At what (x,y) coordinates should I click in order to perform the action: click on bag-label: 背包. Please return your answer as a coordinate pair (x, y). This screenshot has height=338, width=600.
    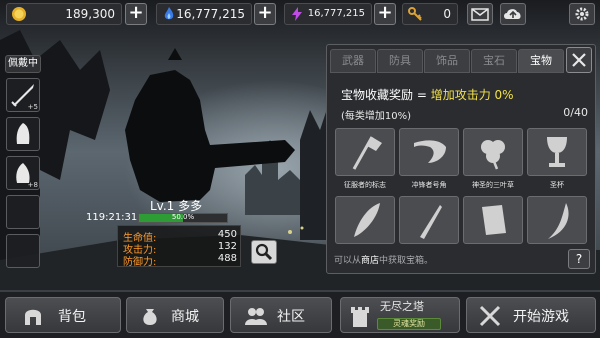
    Looking at the image, I should click on (72, 317).